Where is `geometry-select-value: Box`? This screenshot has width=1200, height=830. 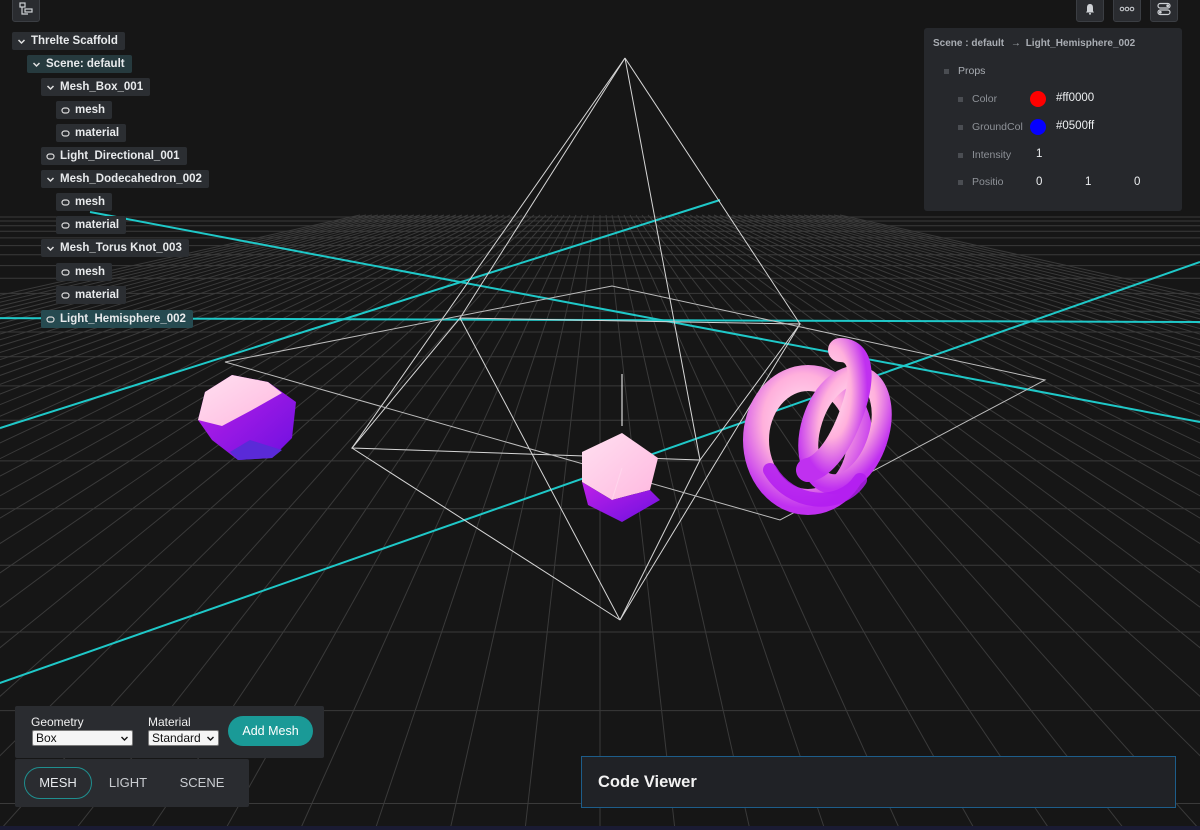 geometry-select-value: Box is located at coordinates (46, 738).